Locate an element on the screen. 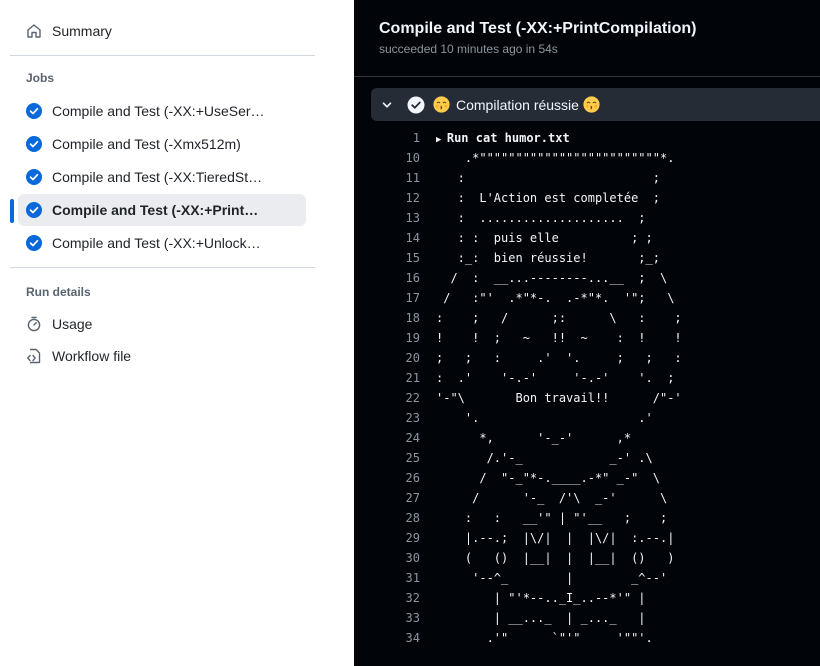  line-number: 1 is located at coordinates (400, 138).